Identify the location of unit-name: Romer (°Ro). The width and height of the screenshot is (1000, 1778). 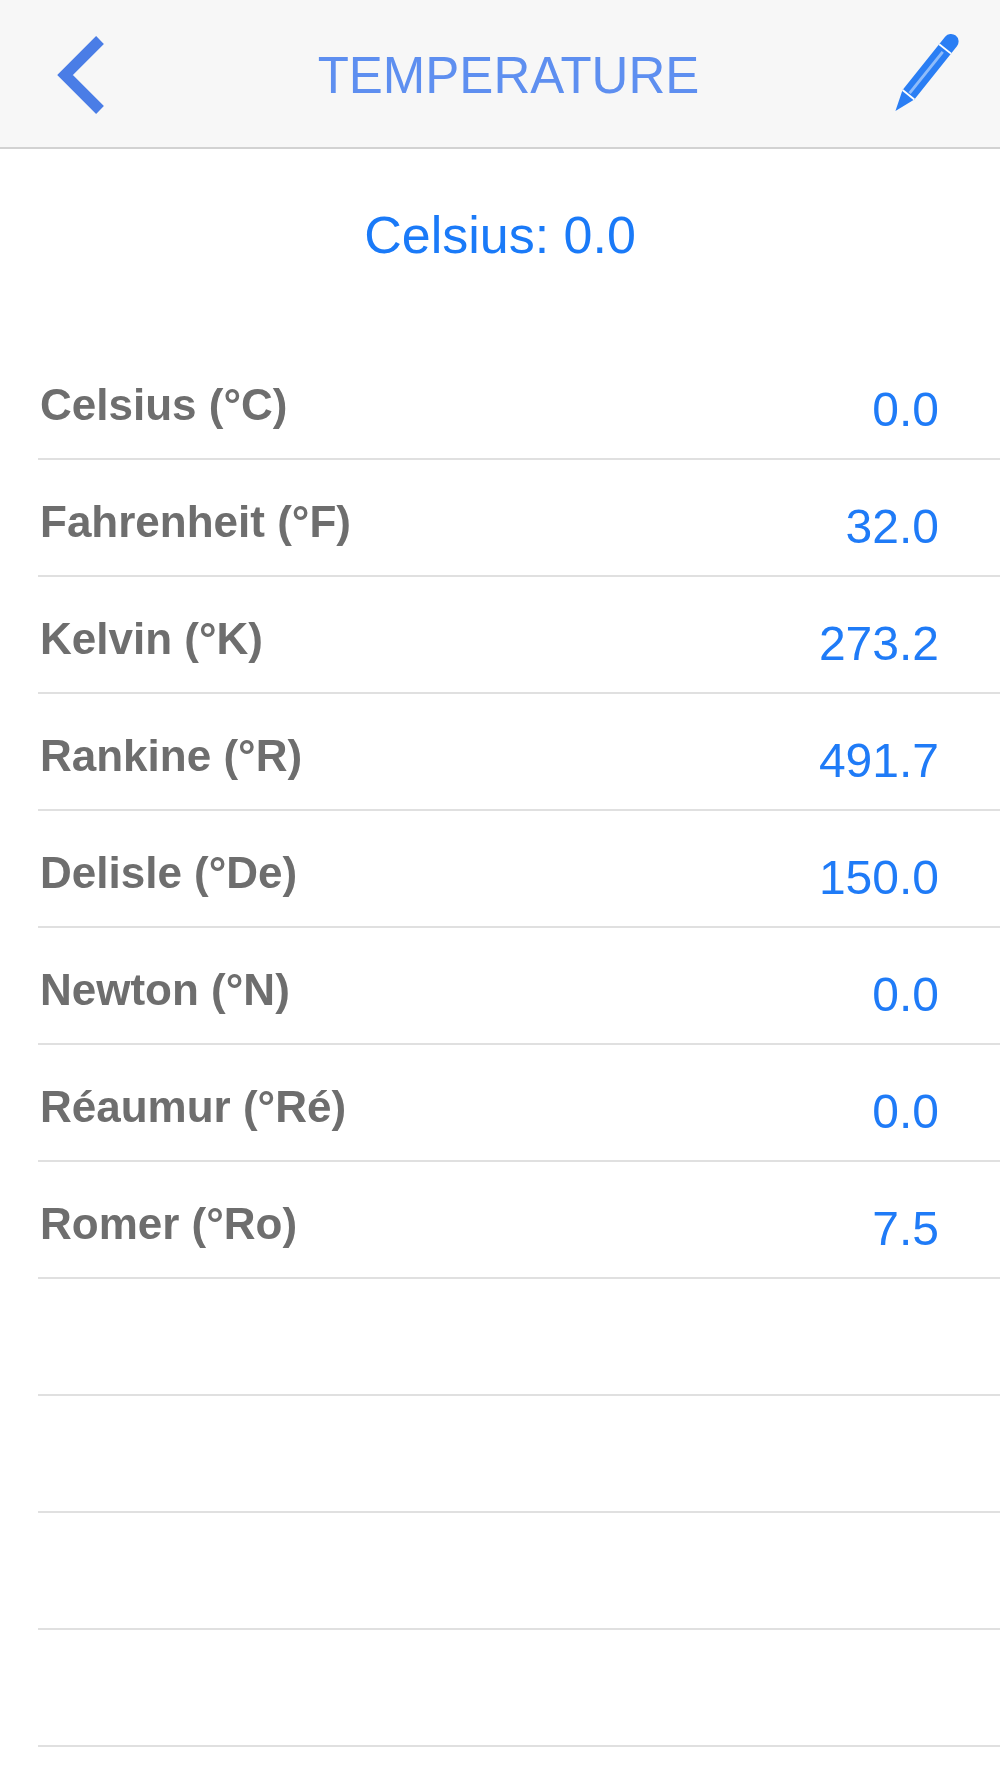
(169, 1224).